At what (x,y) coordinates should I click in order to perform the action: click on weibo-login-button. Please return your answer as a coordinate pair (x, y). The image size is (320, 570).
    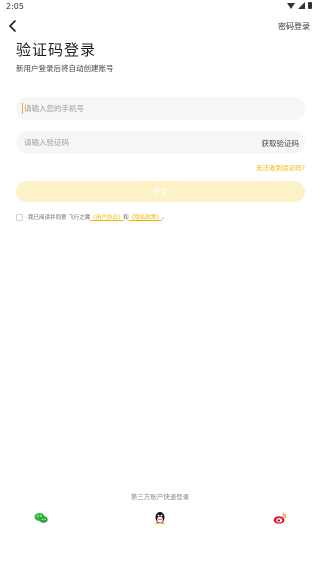
    Looking at the image, I should click on (280, 518).